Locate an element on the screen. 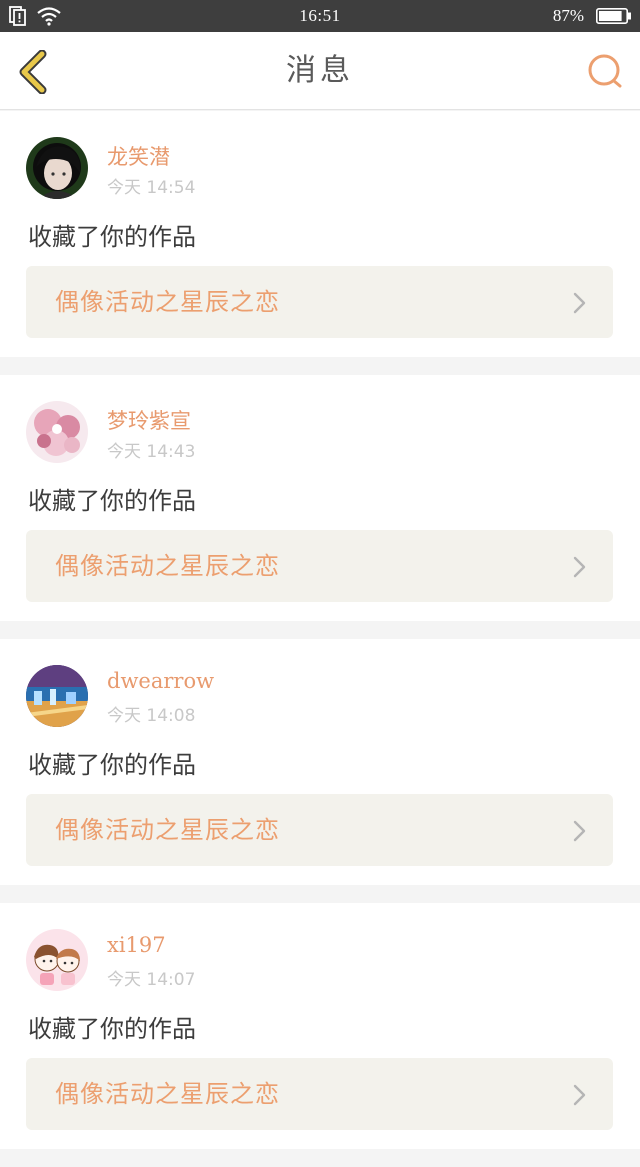 The image size is (640, 1167). username: dwearrow is located at coordinates (160, 681).